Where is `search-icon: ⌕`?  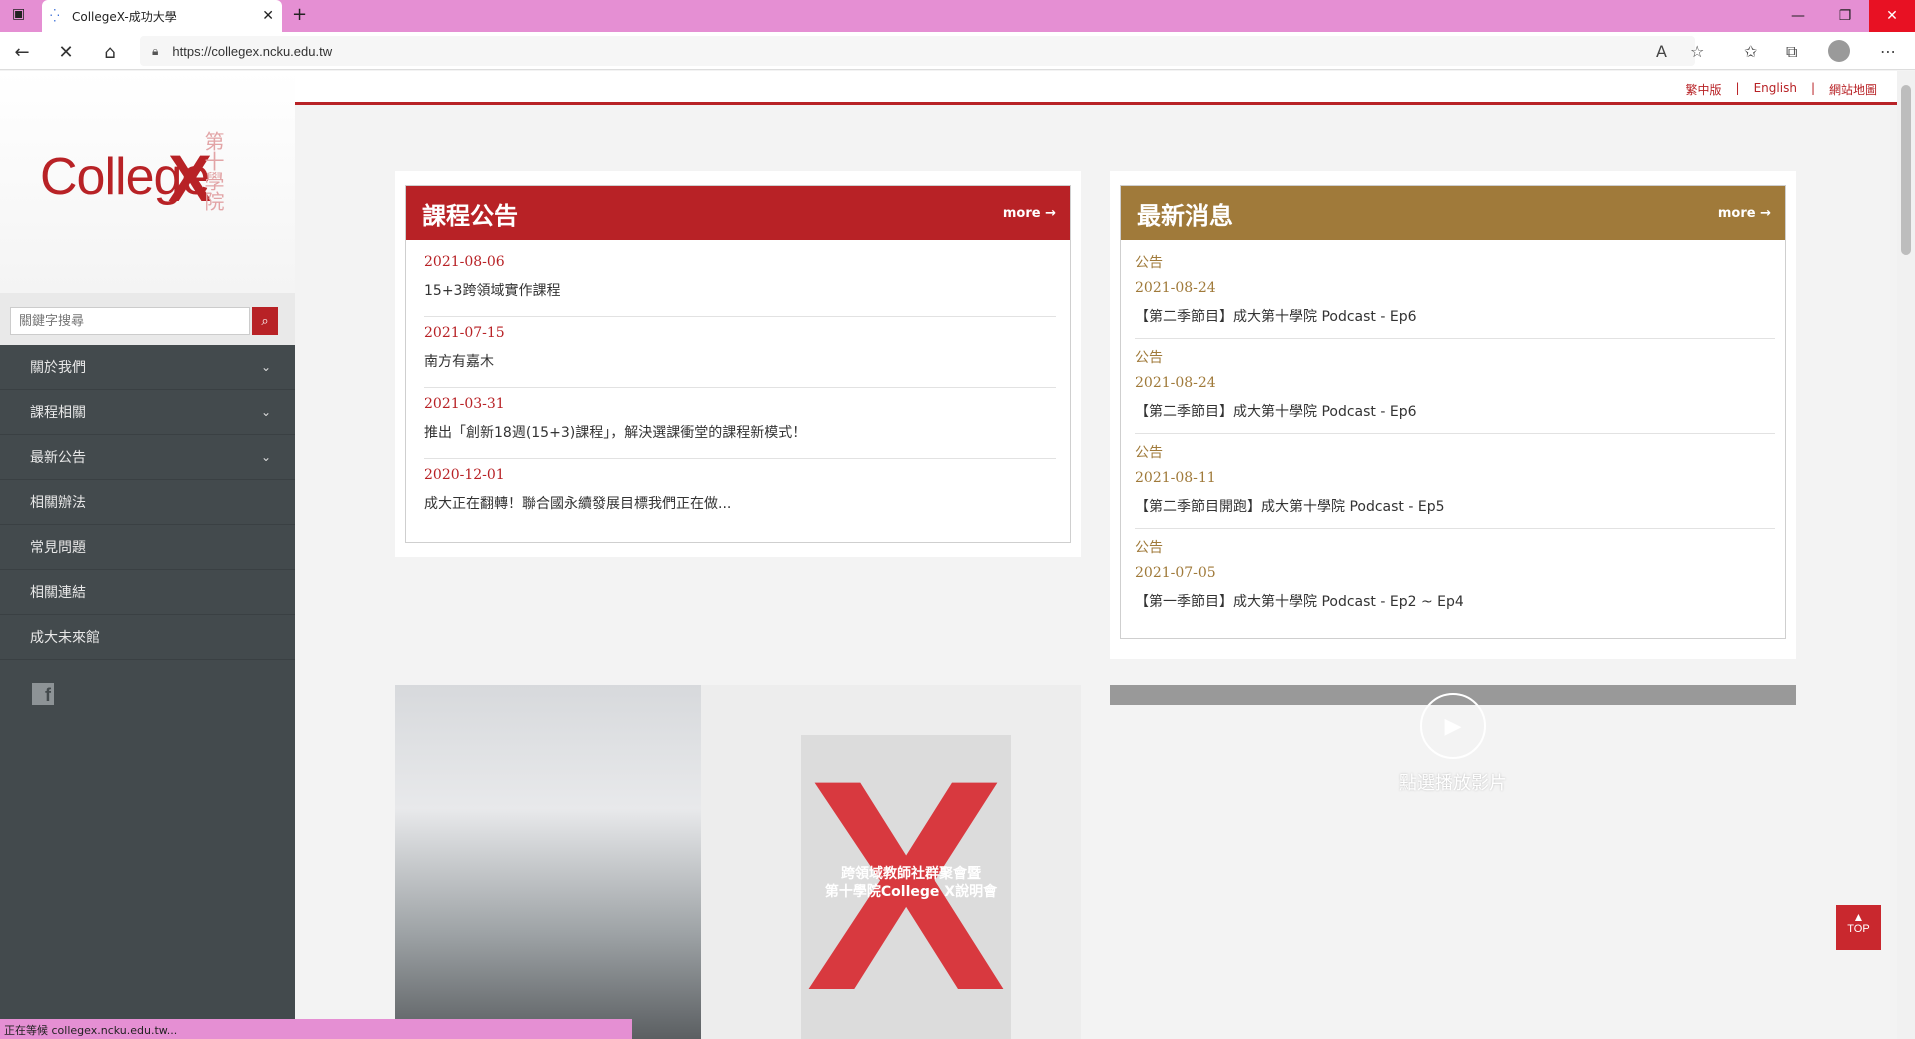
search-icon: ⌕ is located at coordinates (265, 321).